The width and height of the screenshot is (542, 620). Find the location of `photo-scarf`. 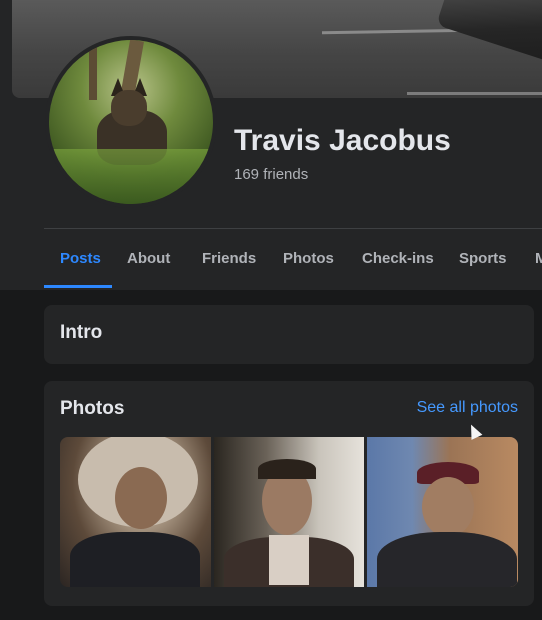

photo-scarf is located at coordinates (289, 560).